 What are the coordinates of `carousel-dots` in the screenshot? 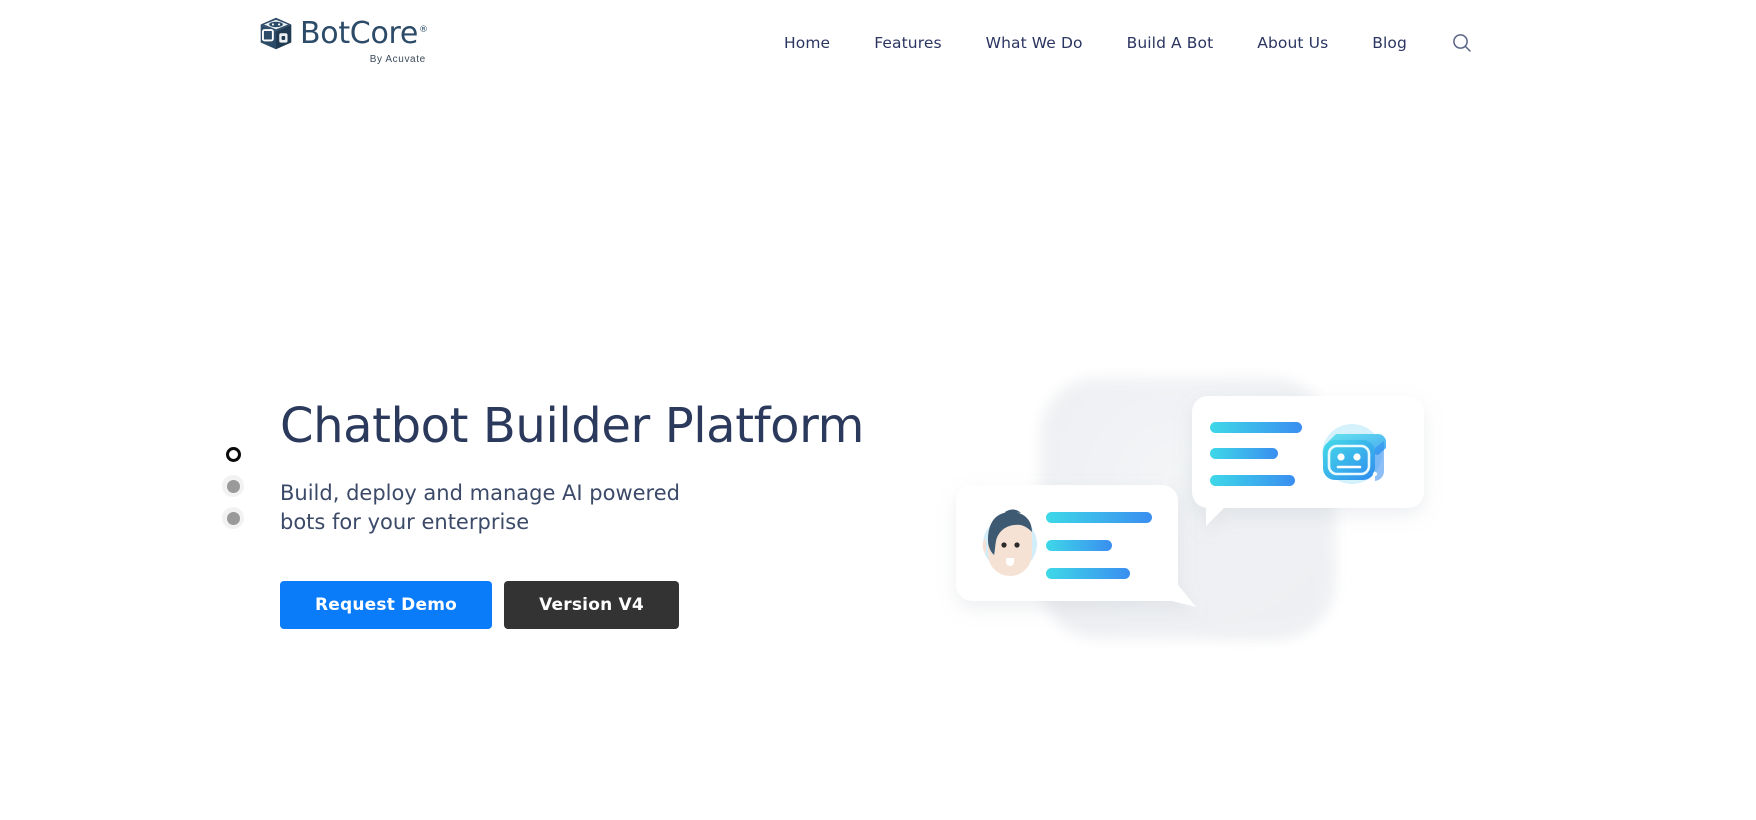 It's located at (233, 486).